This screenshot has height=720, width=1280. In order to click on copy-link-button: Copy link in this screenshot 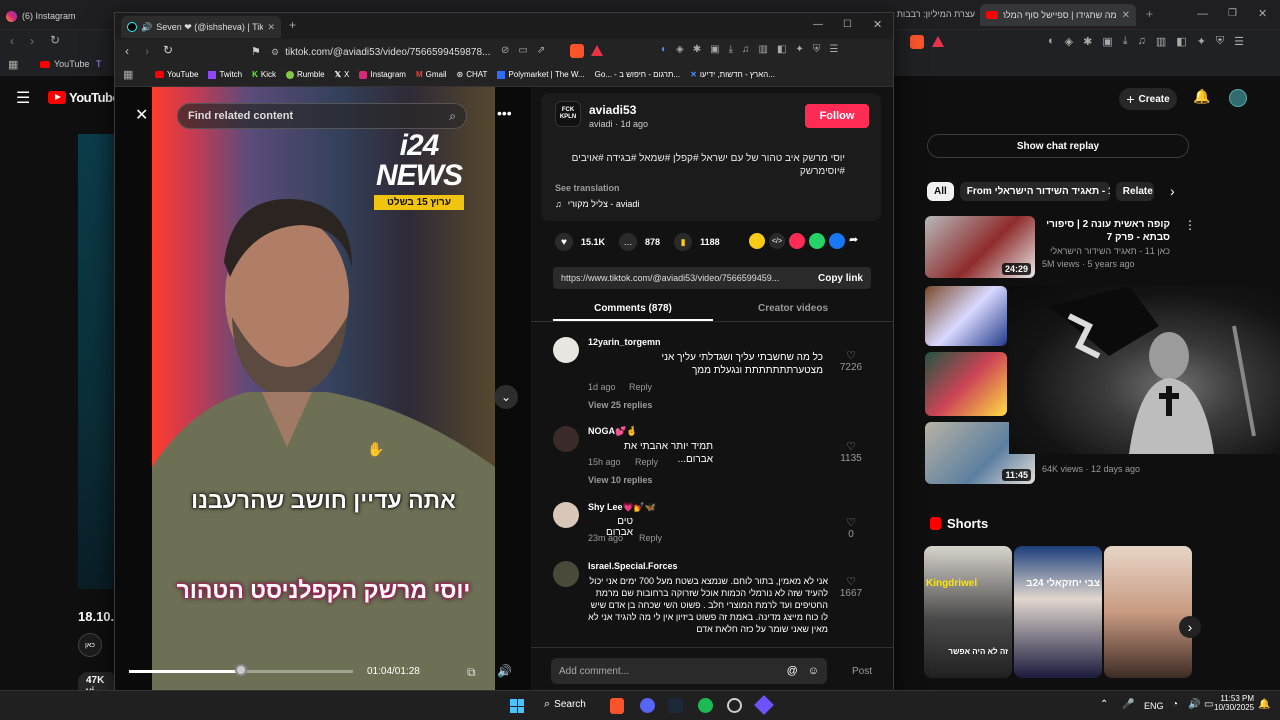, I will do `click(840, 278)`.